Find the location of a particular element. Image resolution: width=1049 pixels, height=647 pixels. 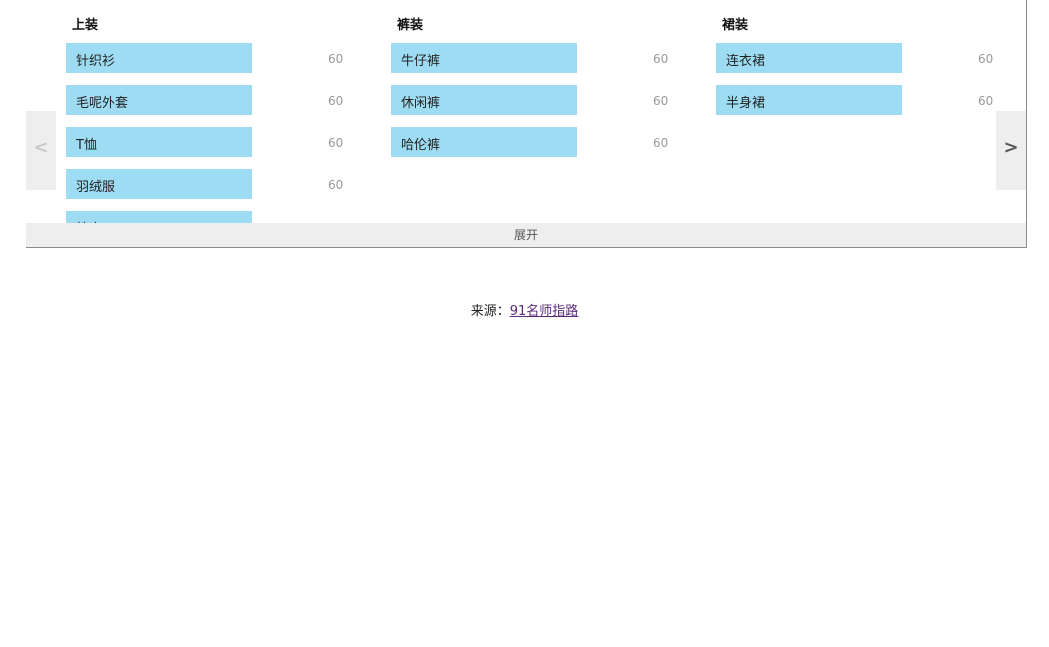

column-title: 裤装 is located at coordinates (410, 25).